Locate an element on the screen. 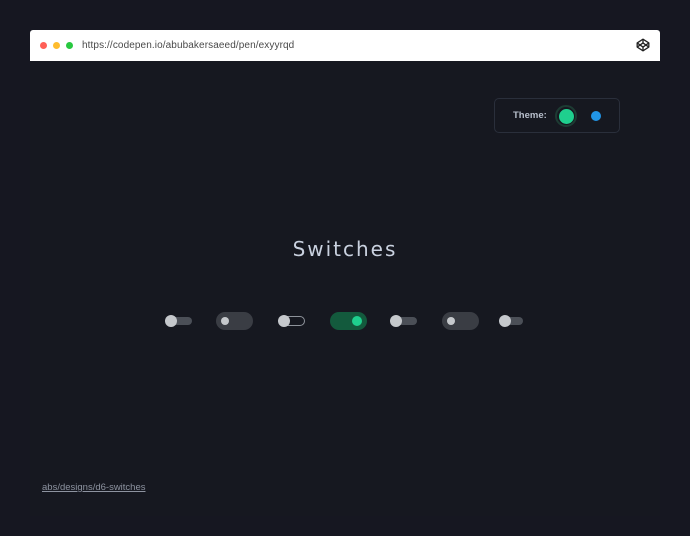  green-swatch is located at coordinates (566, 116).